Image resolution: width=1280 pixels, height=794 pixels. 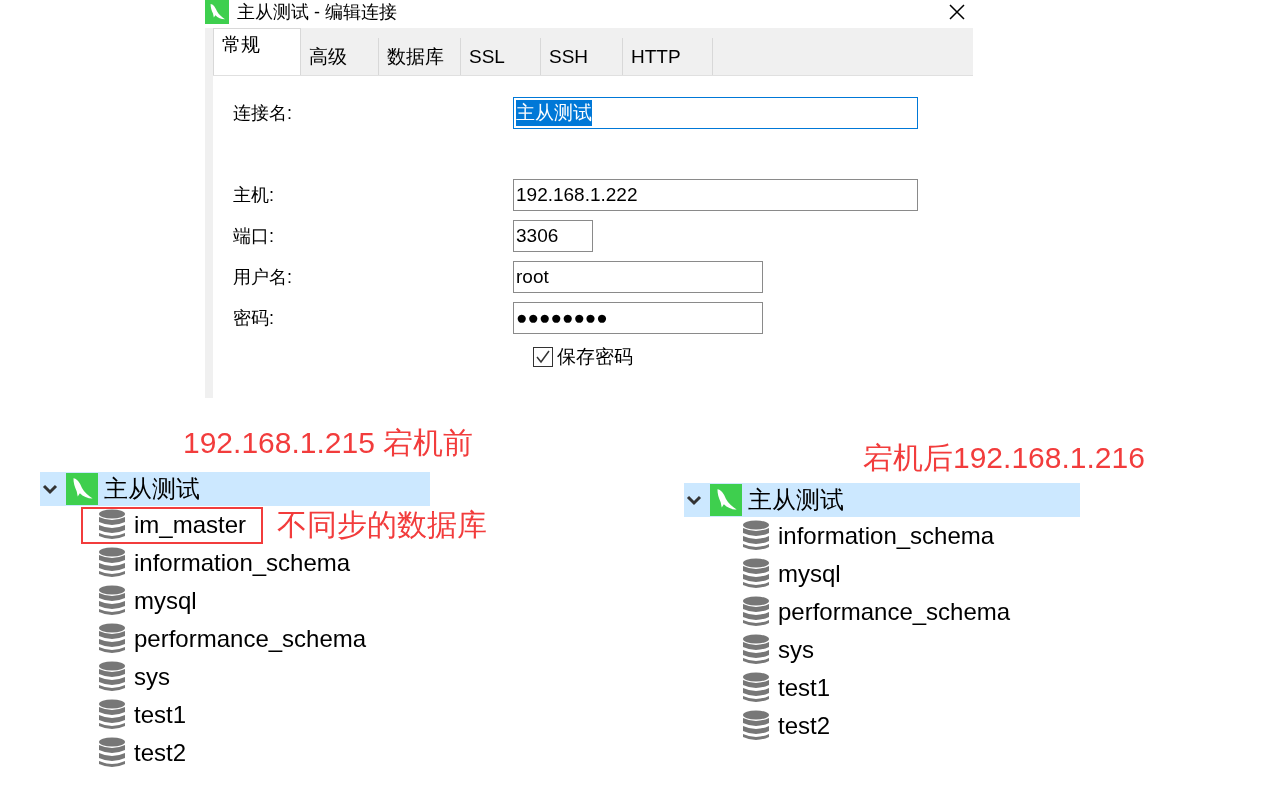 What do you see at coordinates (254, 236) in the screenshot?
I see `field-label: 端口:` at bounding box center [254, 236].